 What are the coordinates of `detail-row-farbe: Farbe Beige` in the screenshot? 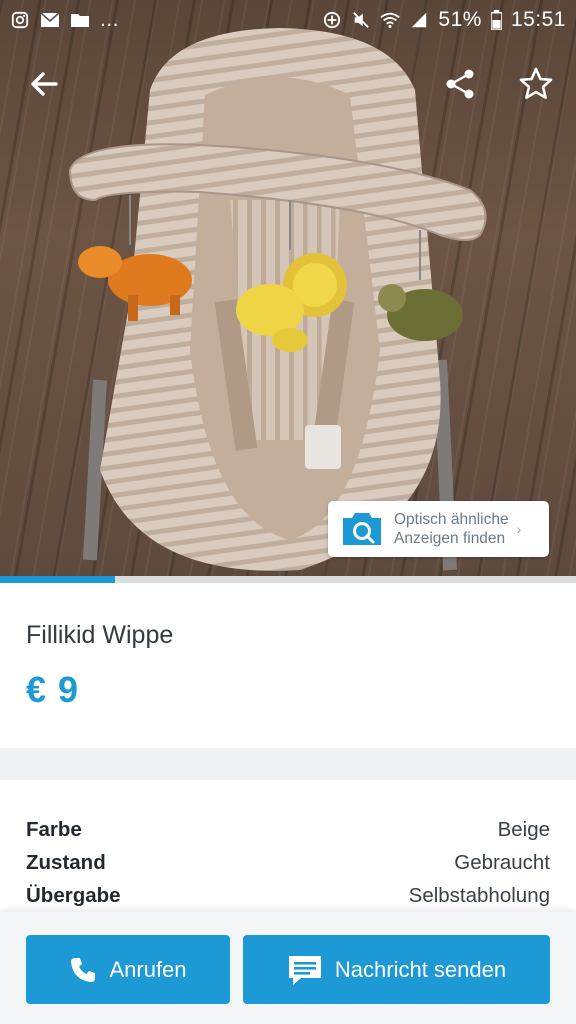 It's located at (288, 830).